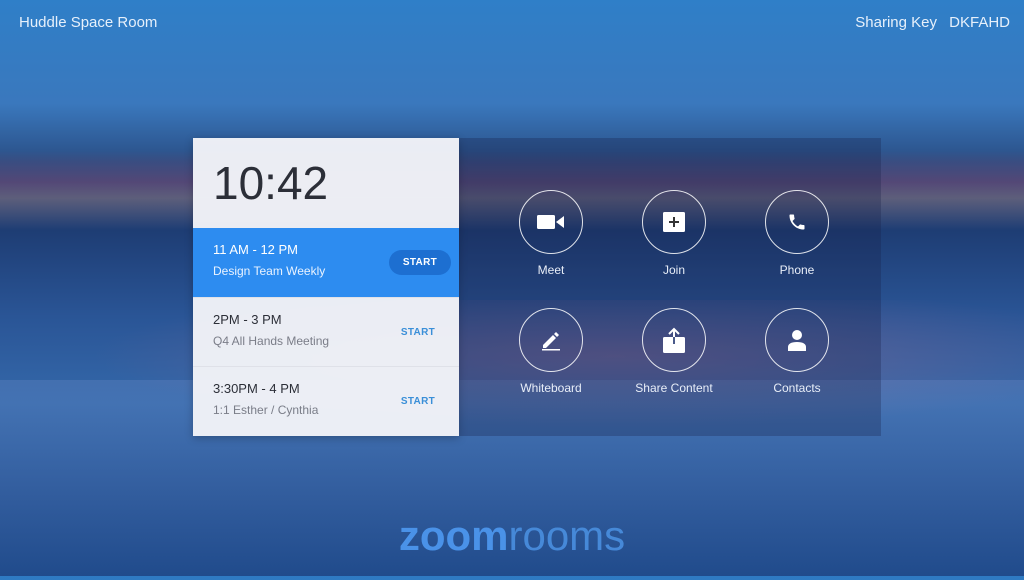 Image resolution: width=1024 pixels, height=580 pixels. I want to click on share-content-circle, so click(674, 340).